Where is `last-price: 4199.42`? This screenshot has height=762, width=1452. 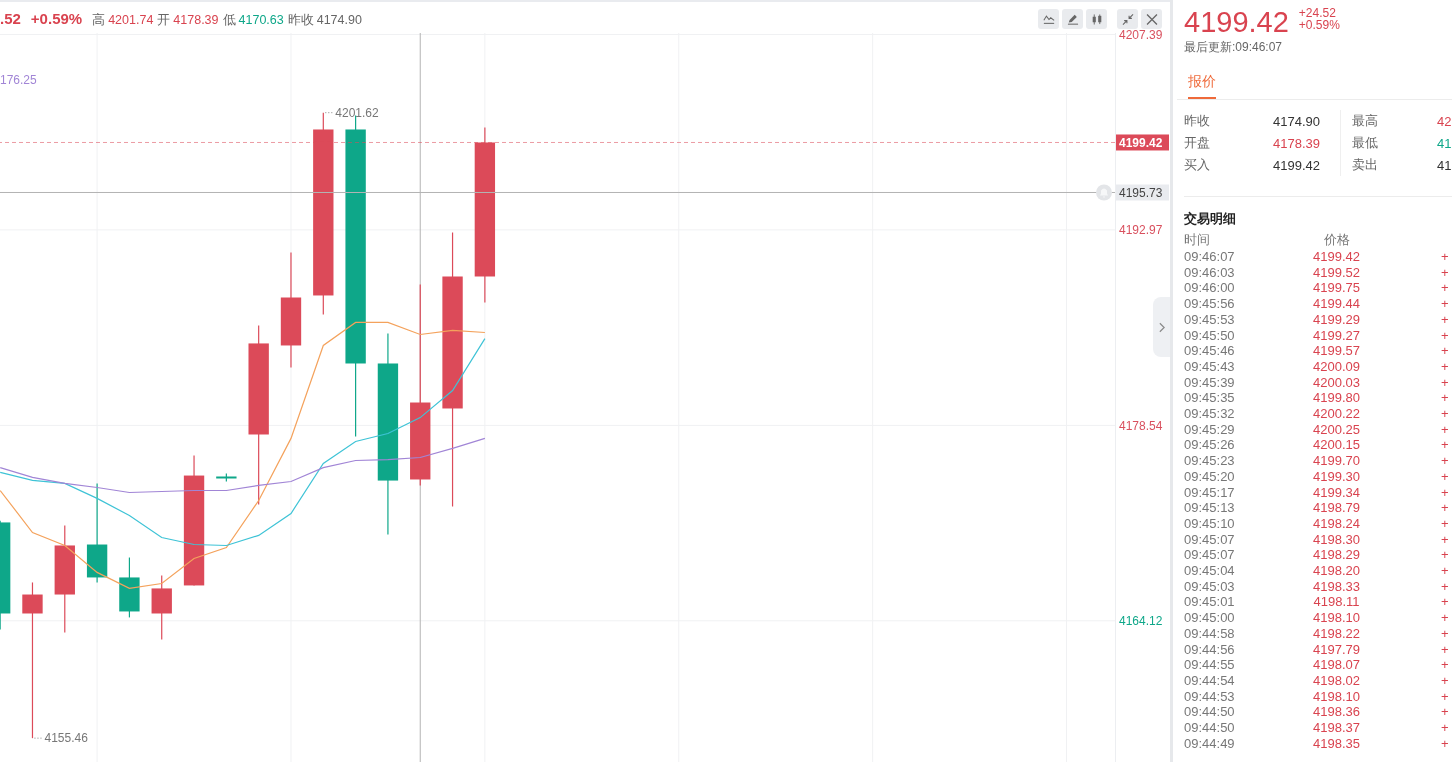 last-price: 4199.42 is located at coordinates (1236, 22).